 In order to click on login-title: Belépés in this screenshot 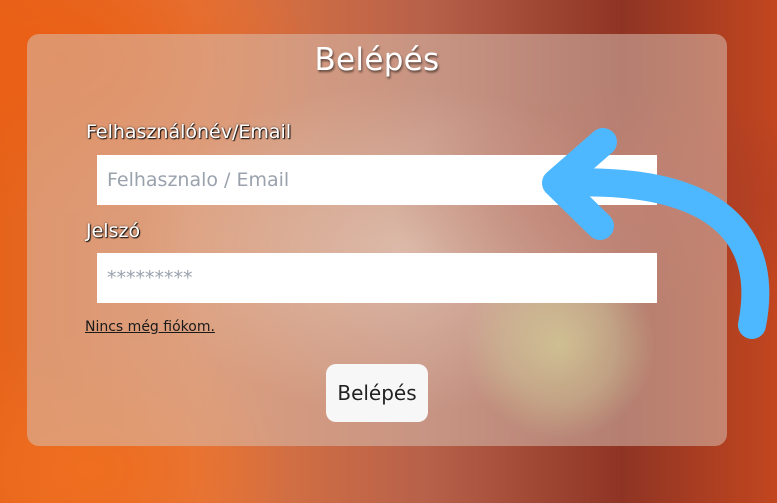, I will do `click(377, 60)`.